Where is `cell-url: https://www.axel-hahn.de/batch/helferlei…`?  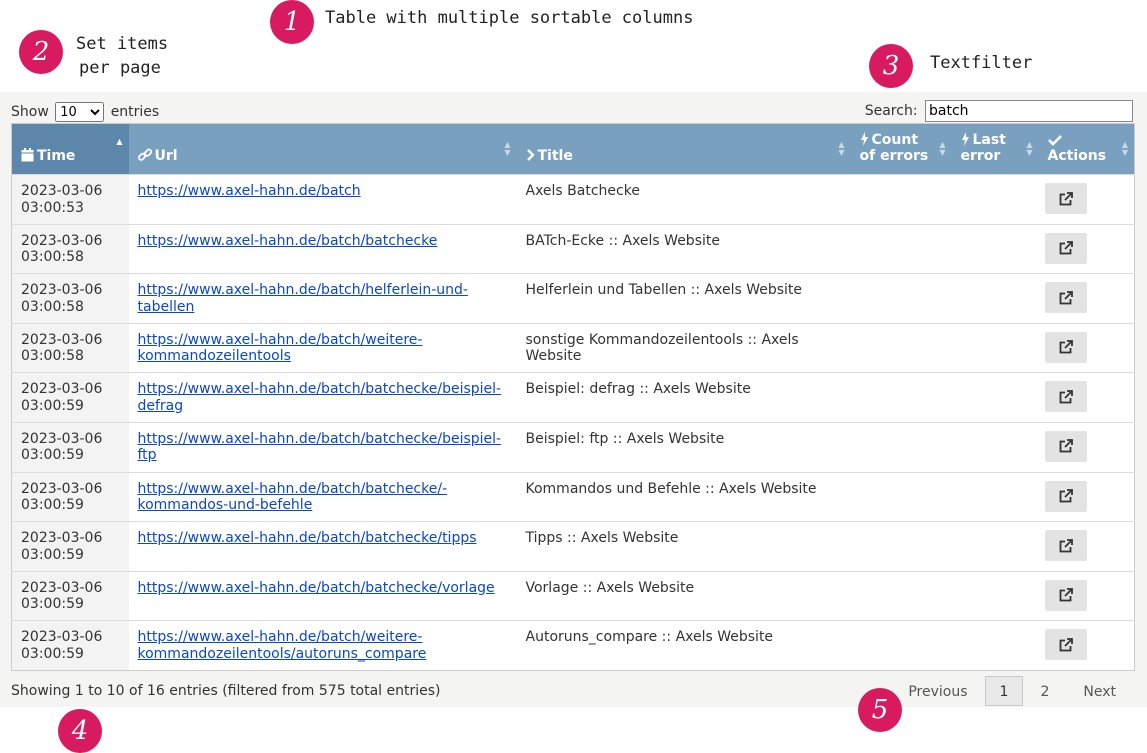
cell-url: https://www.axel-hahn.de/batch/helferlei… is located at coordinates (322, 298).